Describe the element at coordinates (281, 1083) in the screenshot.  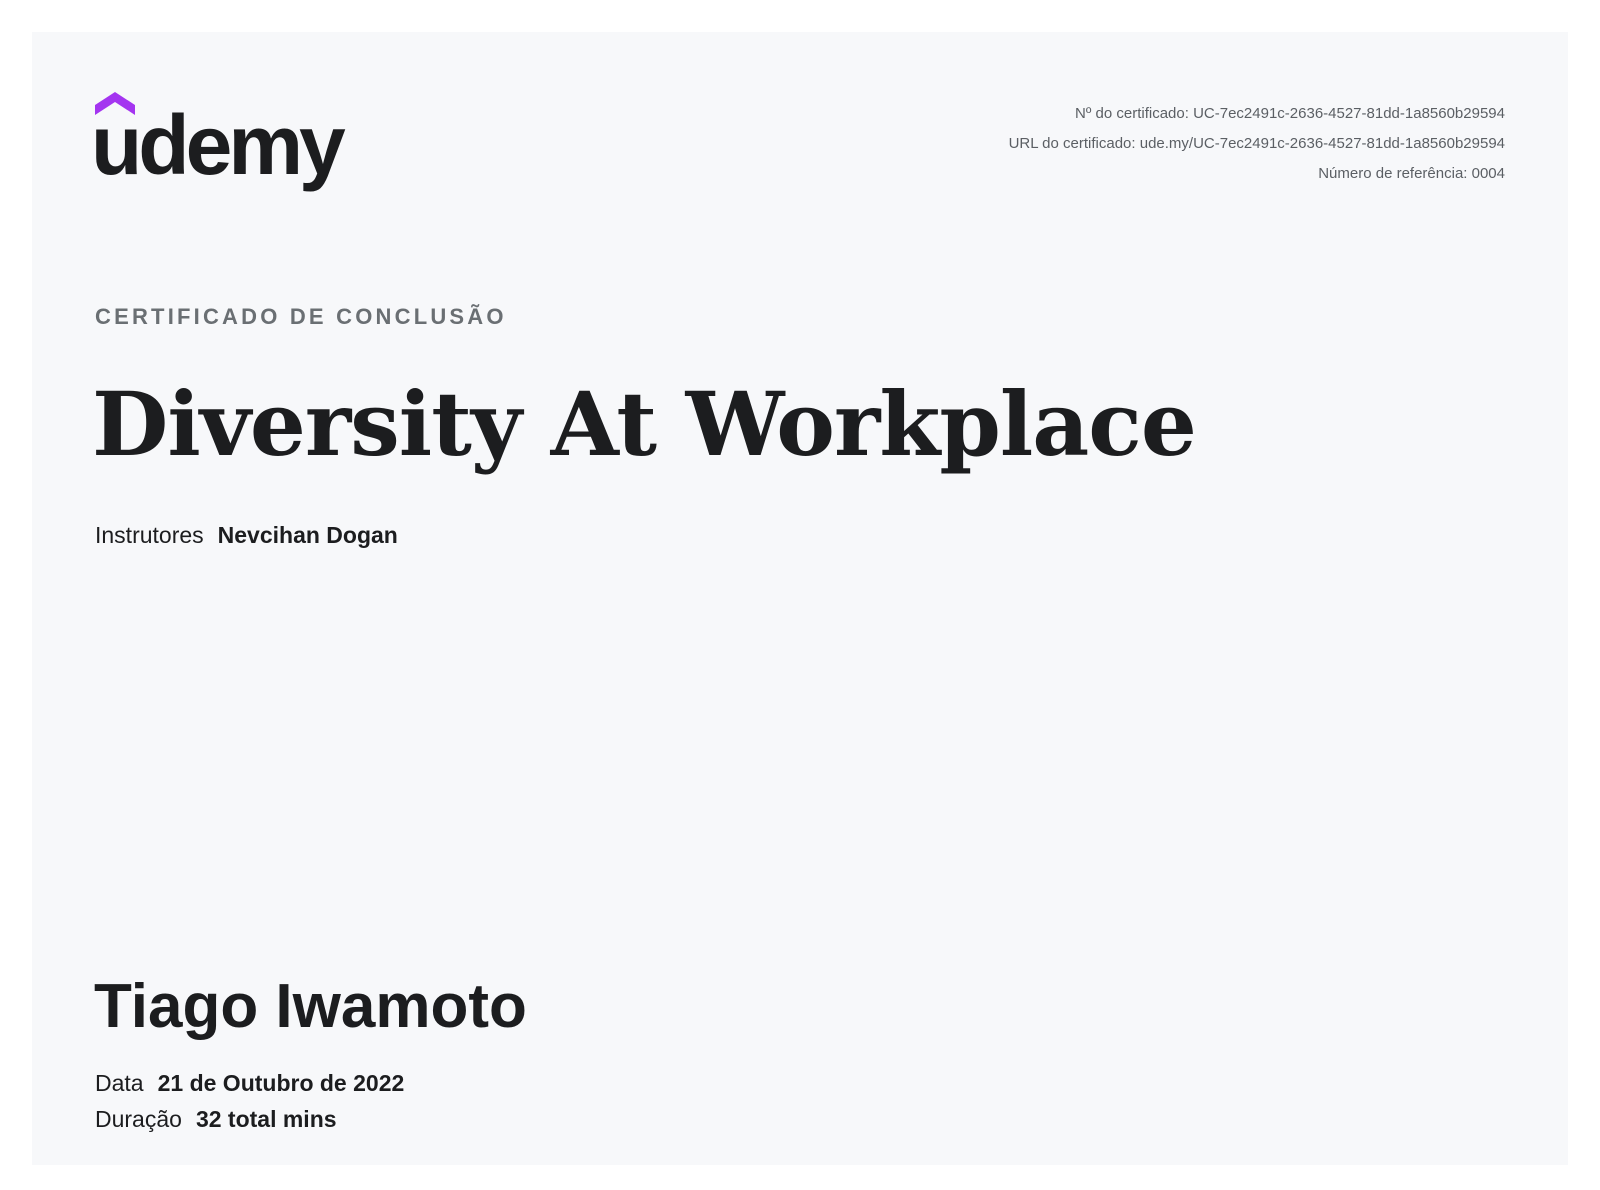
I see `date-value: 21 de Outubro de 2022` at that location.